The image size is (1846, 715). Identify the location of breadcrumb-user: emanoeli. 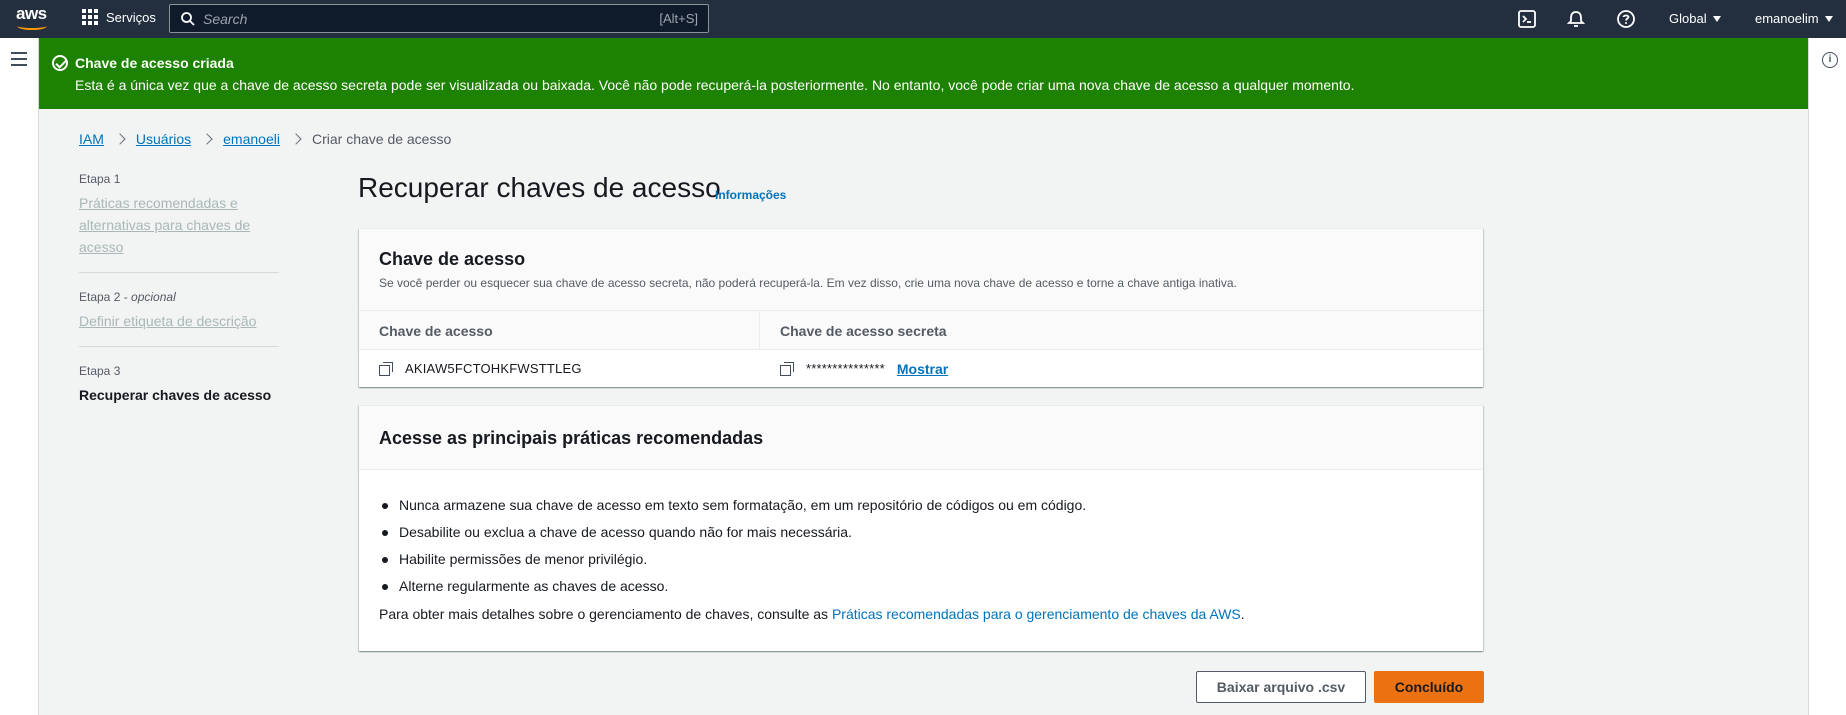
(251, 139).